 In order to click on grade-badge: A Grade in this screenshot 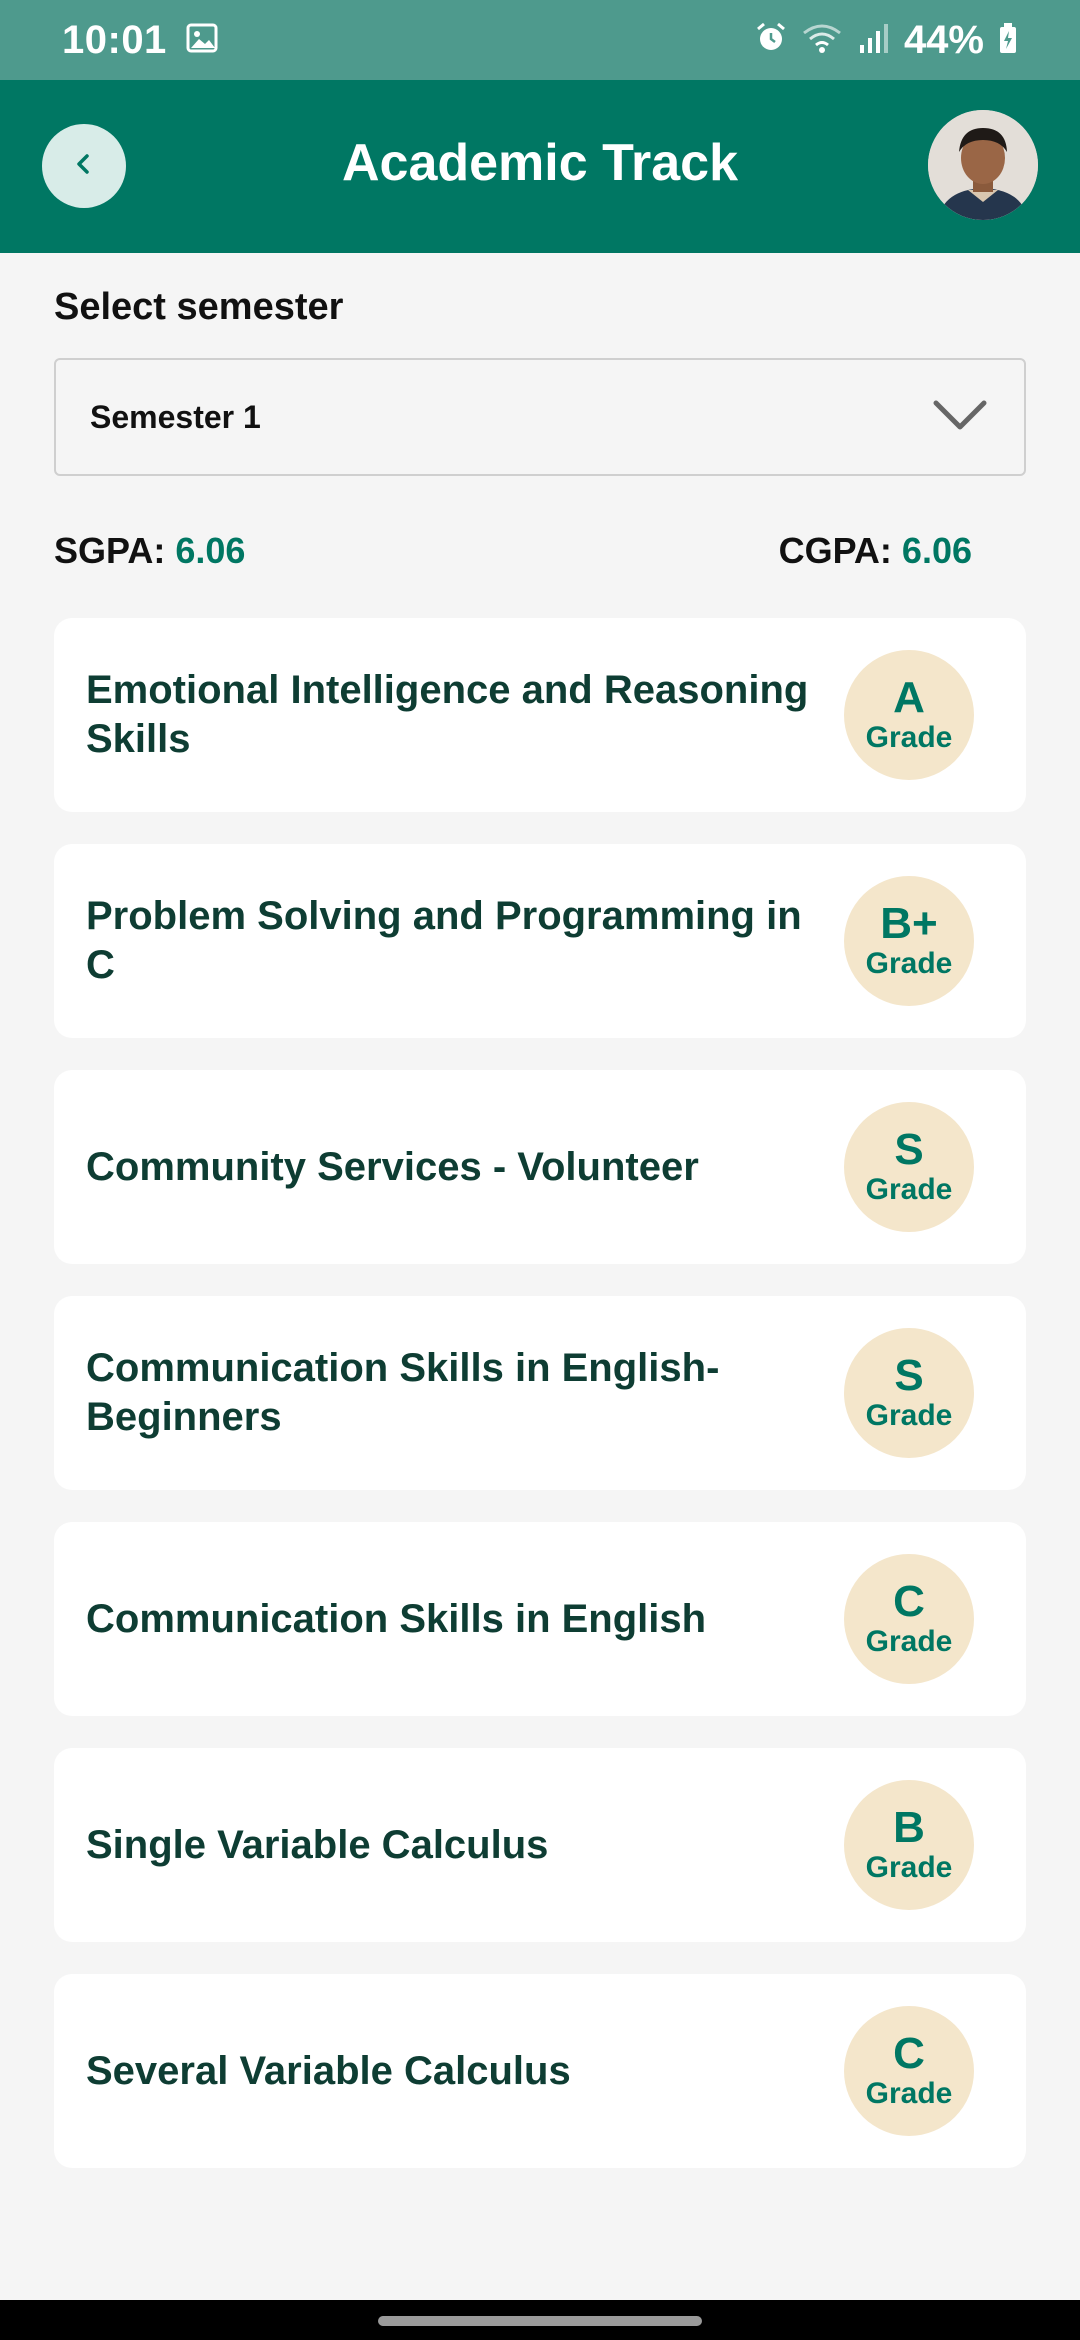, I will do `click(909, 715)`.